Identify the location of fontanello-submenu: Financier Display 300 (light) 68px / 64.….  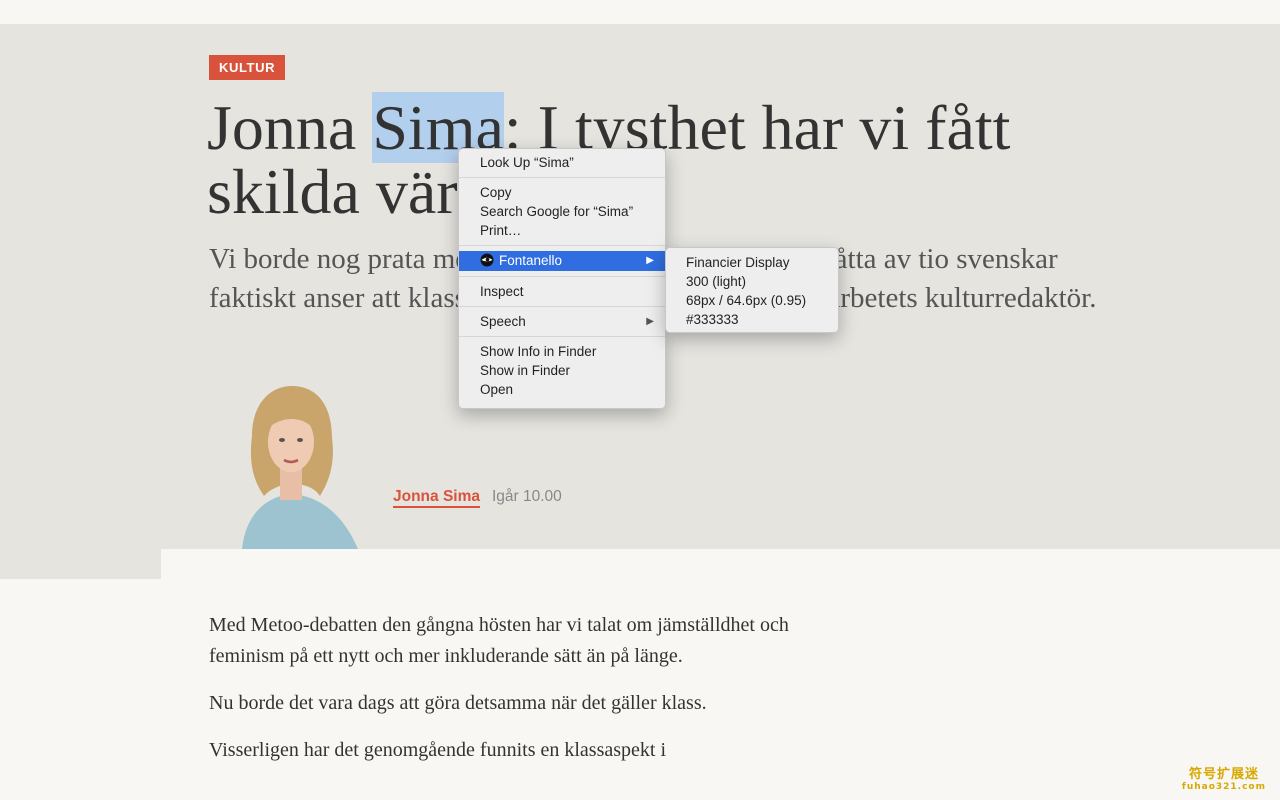
(752, 290).